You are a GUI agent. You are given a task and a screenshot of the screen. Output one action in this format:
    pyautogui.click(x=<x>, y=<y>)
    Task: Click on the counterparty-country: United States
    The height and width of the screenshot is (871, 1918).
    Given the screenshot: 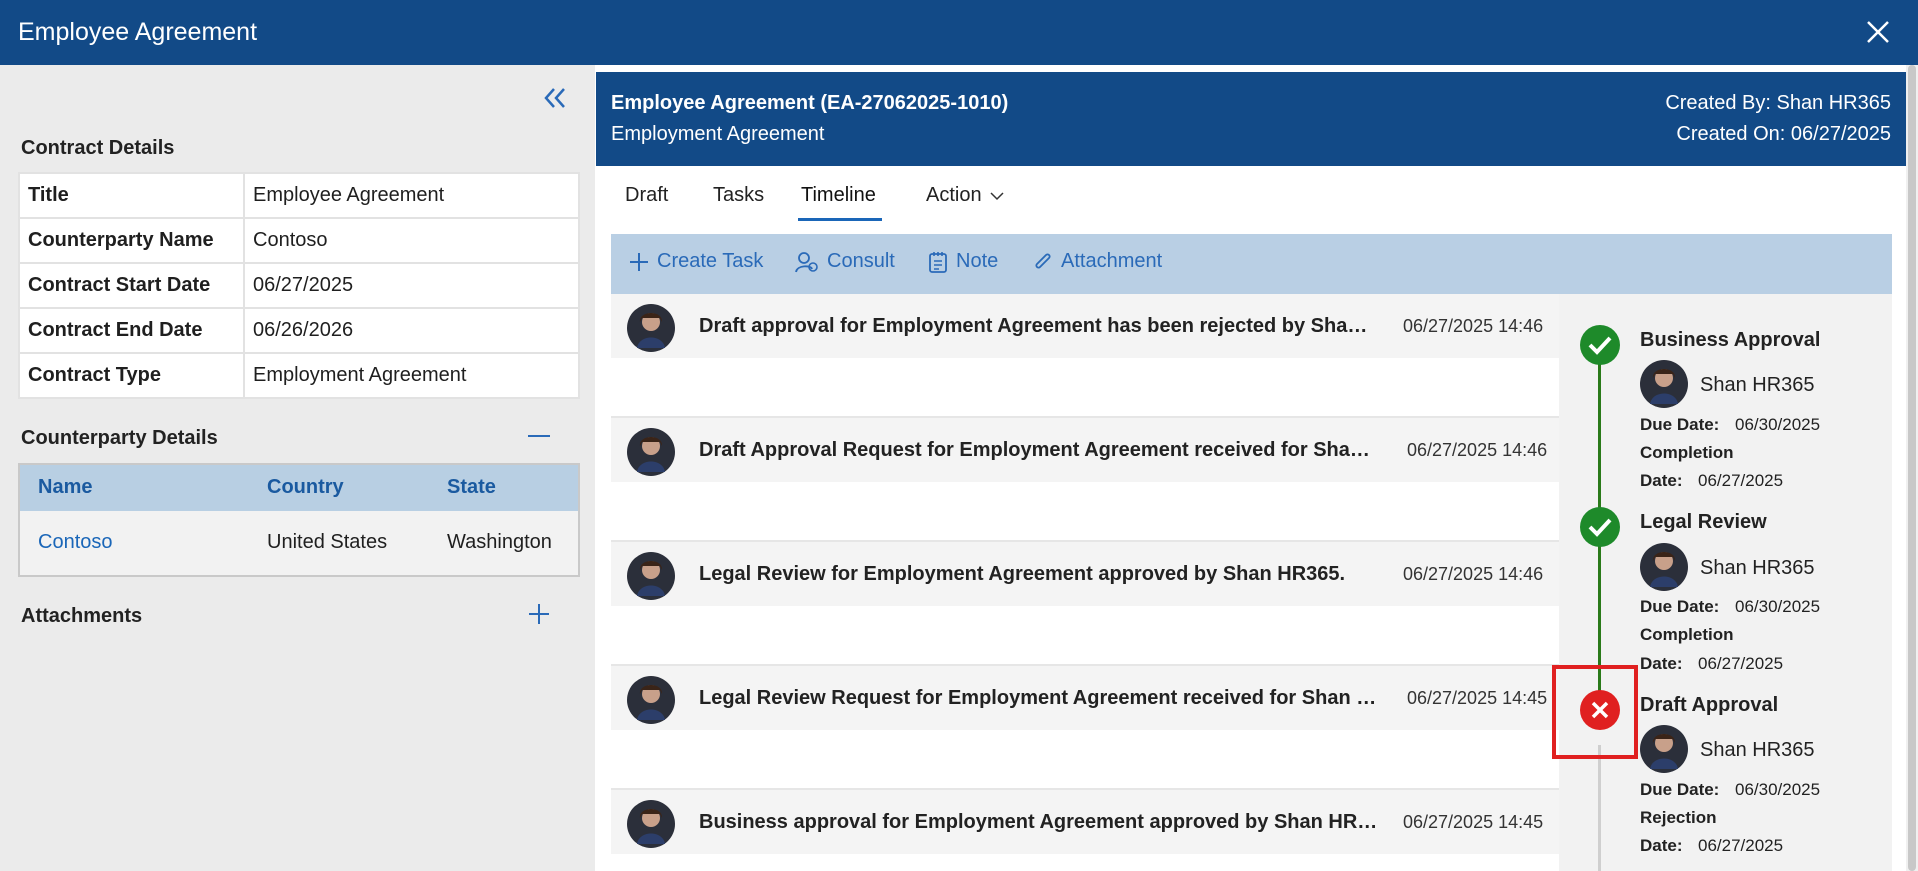 What is the action you would take?
    pyautogui.click(x=327, y=542)
    